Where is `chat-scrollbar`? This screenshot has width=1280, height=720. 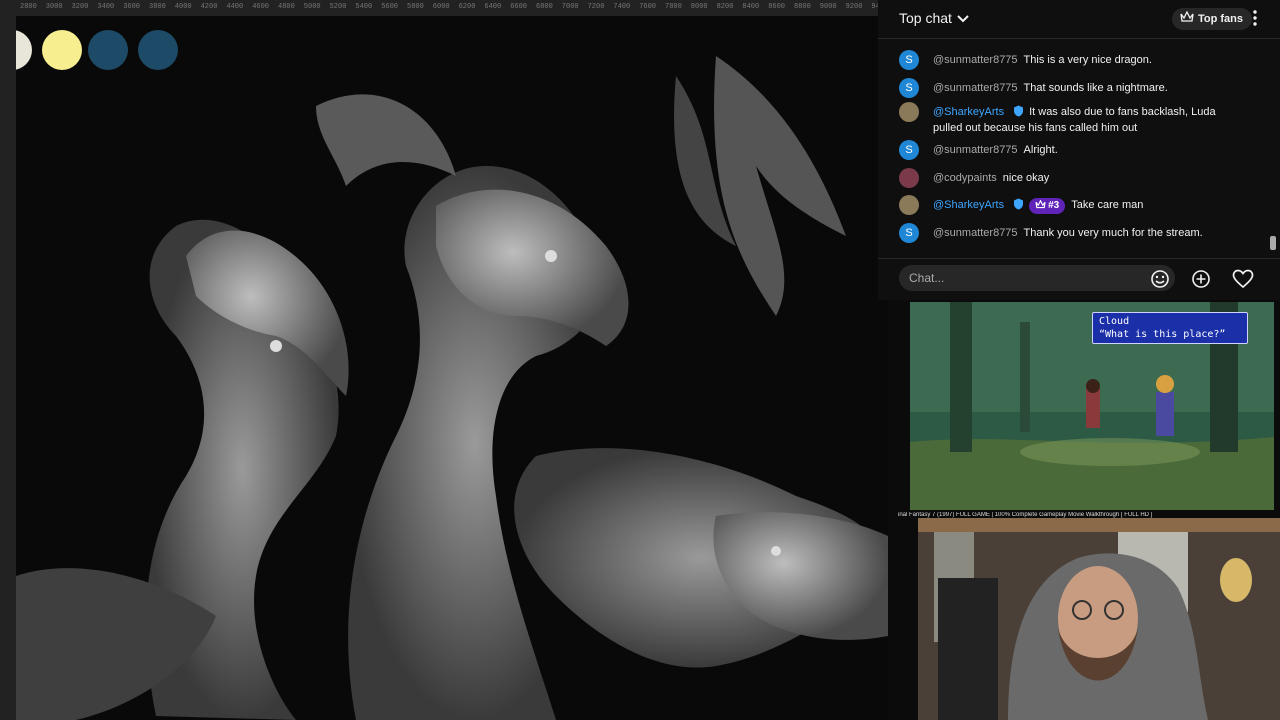
chat-scrollbar is located at coordinates (1273, 243).